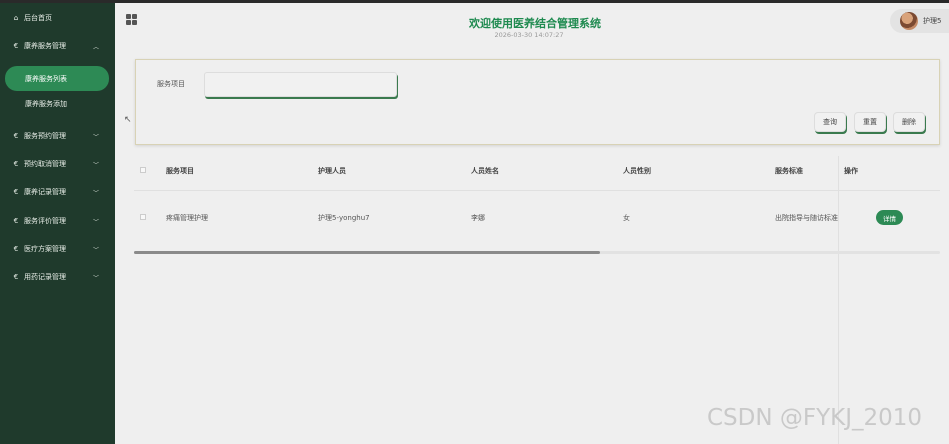  I want to click on row-divider, so click(537, 190).